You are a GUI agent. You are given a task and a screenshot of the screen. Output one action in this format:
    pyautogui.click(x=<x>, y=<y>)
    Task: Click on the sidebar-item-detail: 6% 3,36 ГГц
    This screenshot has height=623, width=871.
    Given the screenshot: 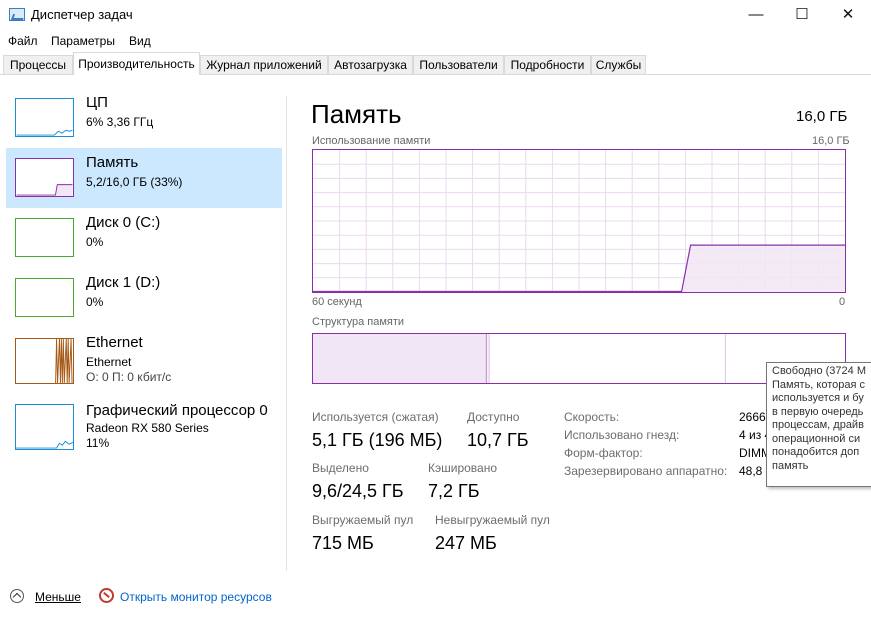 What is the action you would take?
    pyautogui.click(x=120, y=122)
    